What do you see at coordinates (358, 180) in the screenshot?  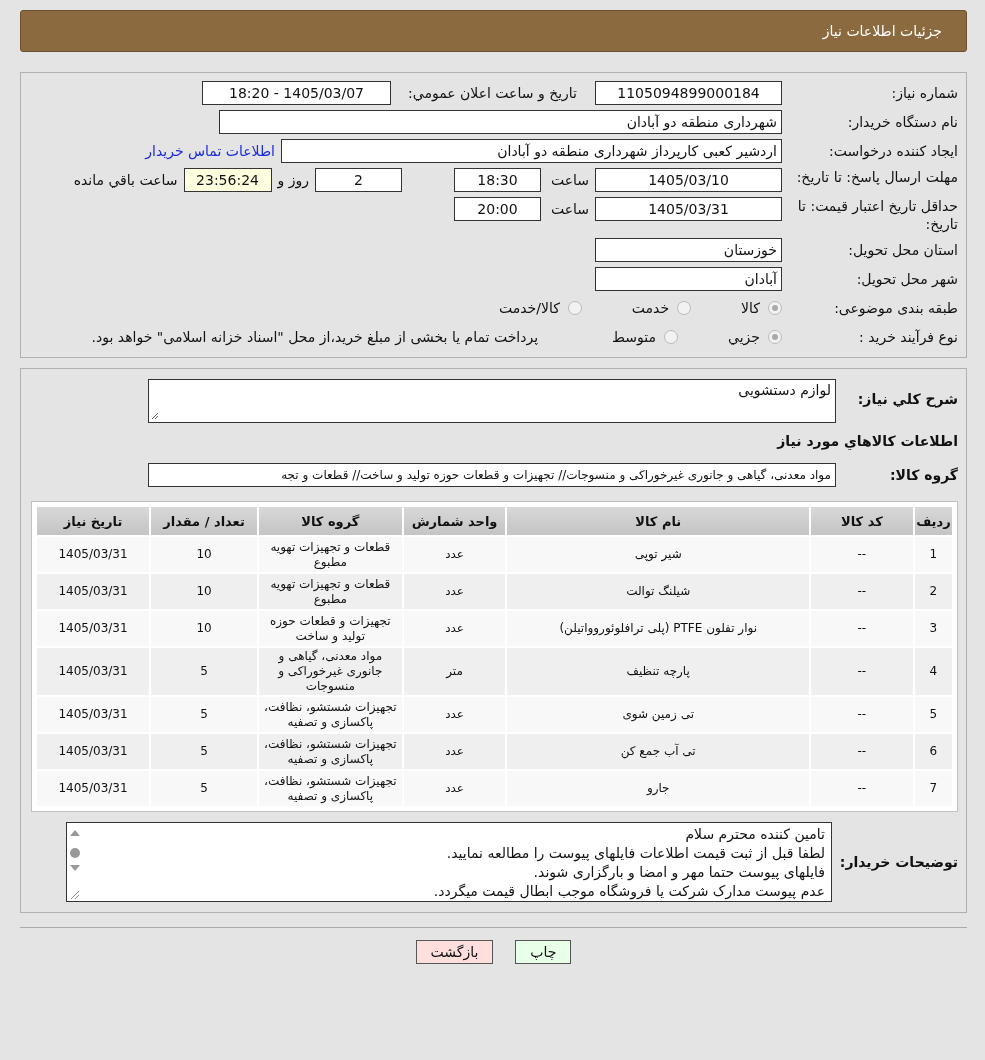 I see `days-field: 2` at bounding box center [358, 180].